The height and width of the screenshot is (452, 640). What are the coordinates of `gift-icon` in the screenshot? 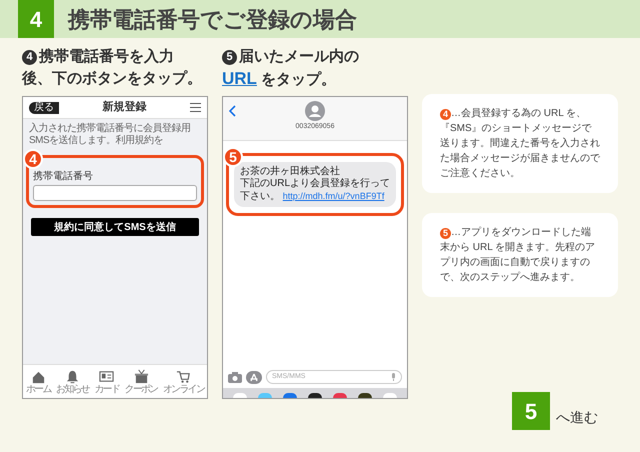 It's located at (141, 376).